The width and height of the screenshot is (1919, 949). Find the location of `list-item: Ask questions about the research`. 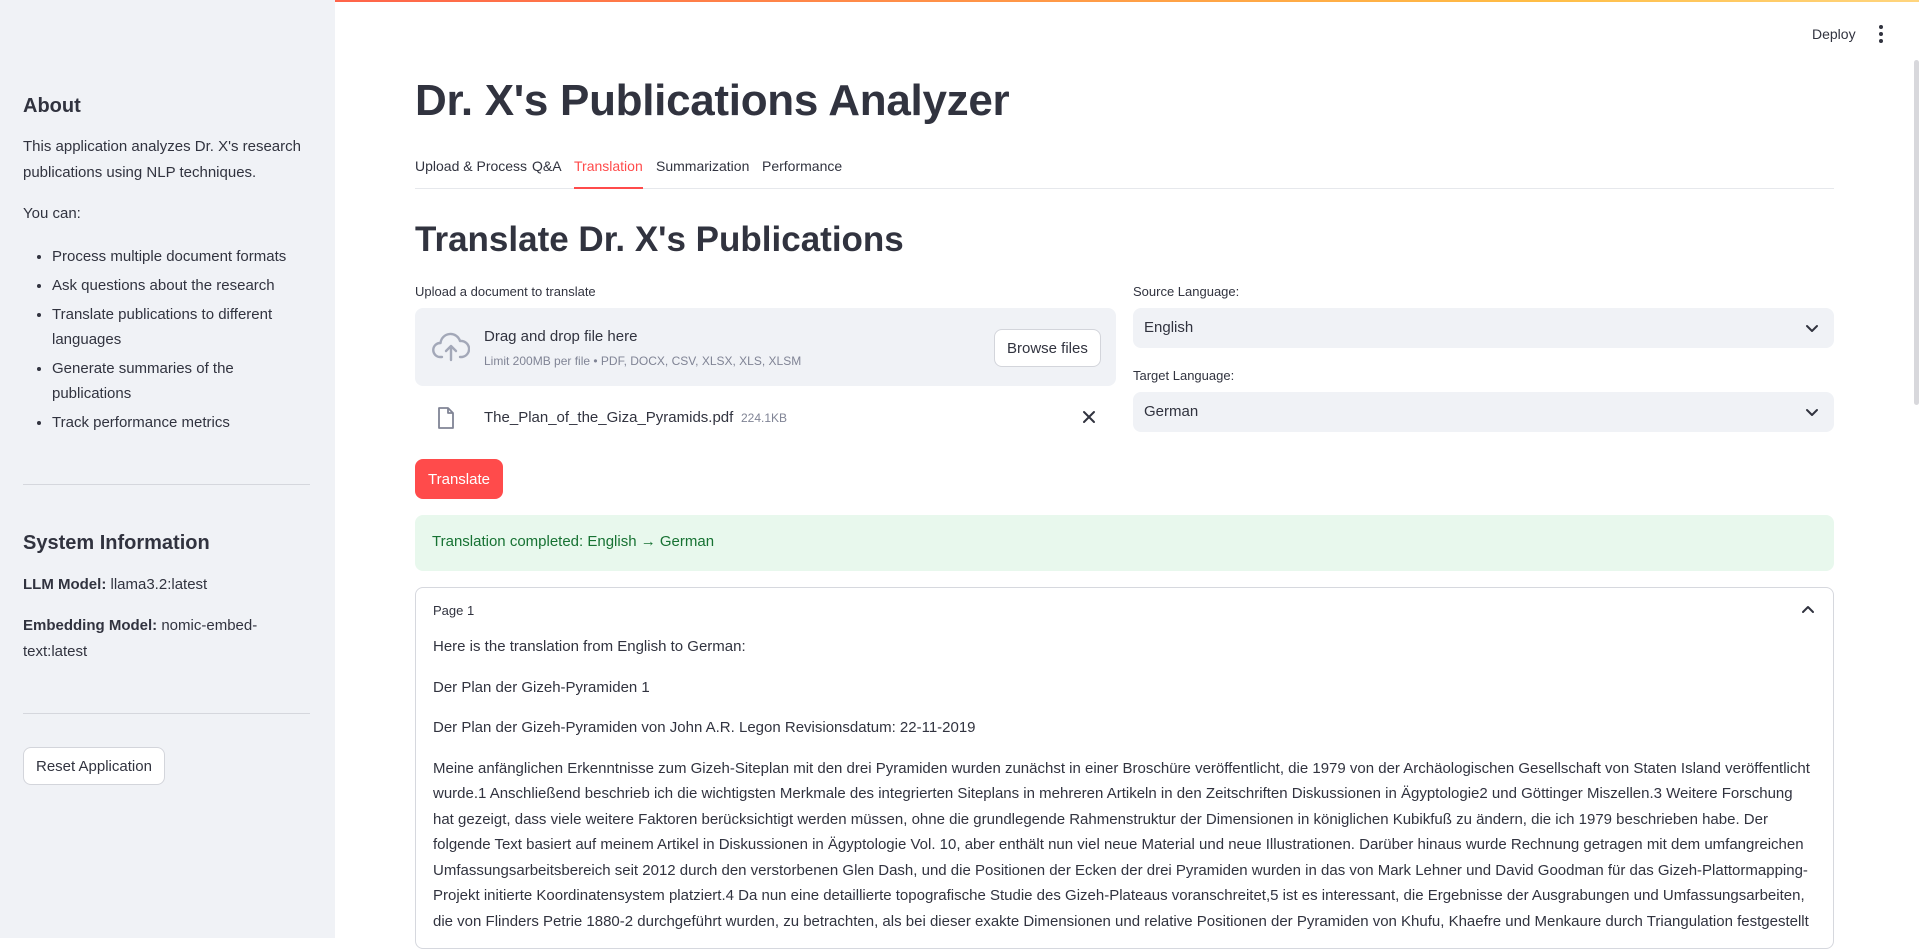

list-item: Ask questions about the research is located at coordinates (181, 285).